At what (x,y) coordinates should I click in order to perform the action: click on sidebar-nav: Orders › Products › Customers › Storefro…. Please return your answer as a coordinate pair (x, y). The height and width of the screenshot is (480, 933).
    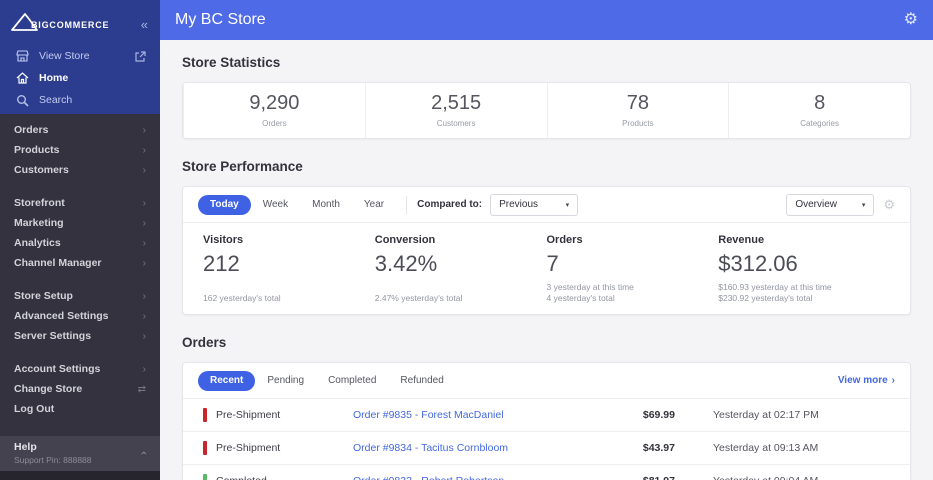
    Looking at the image, I should click on (80, 275).